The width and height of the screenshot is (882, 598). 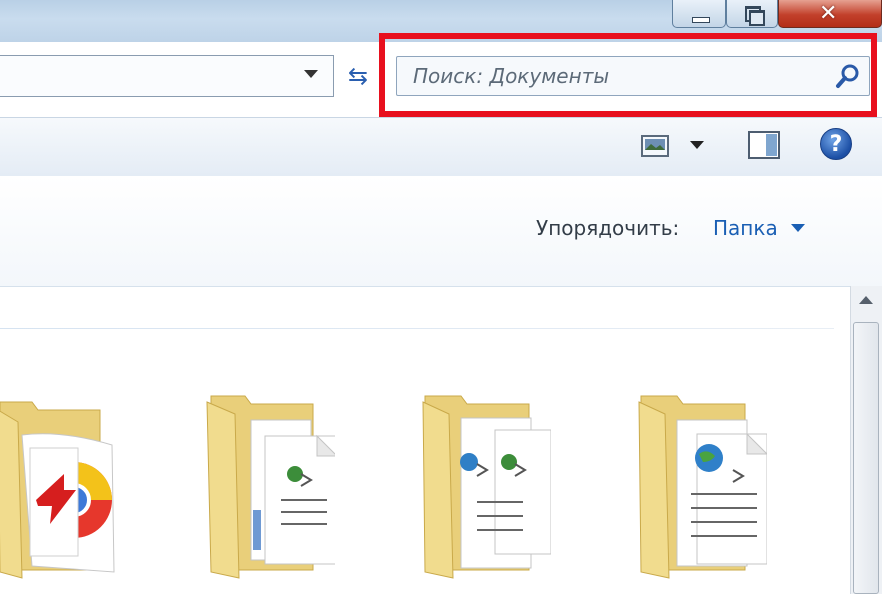 What do you see at coordinates (764, 145) in the screenshot?
I see `preview-pane-icon` at bounding box center [764, 145].